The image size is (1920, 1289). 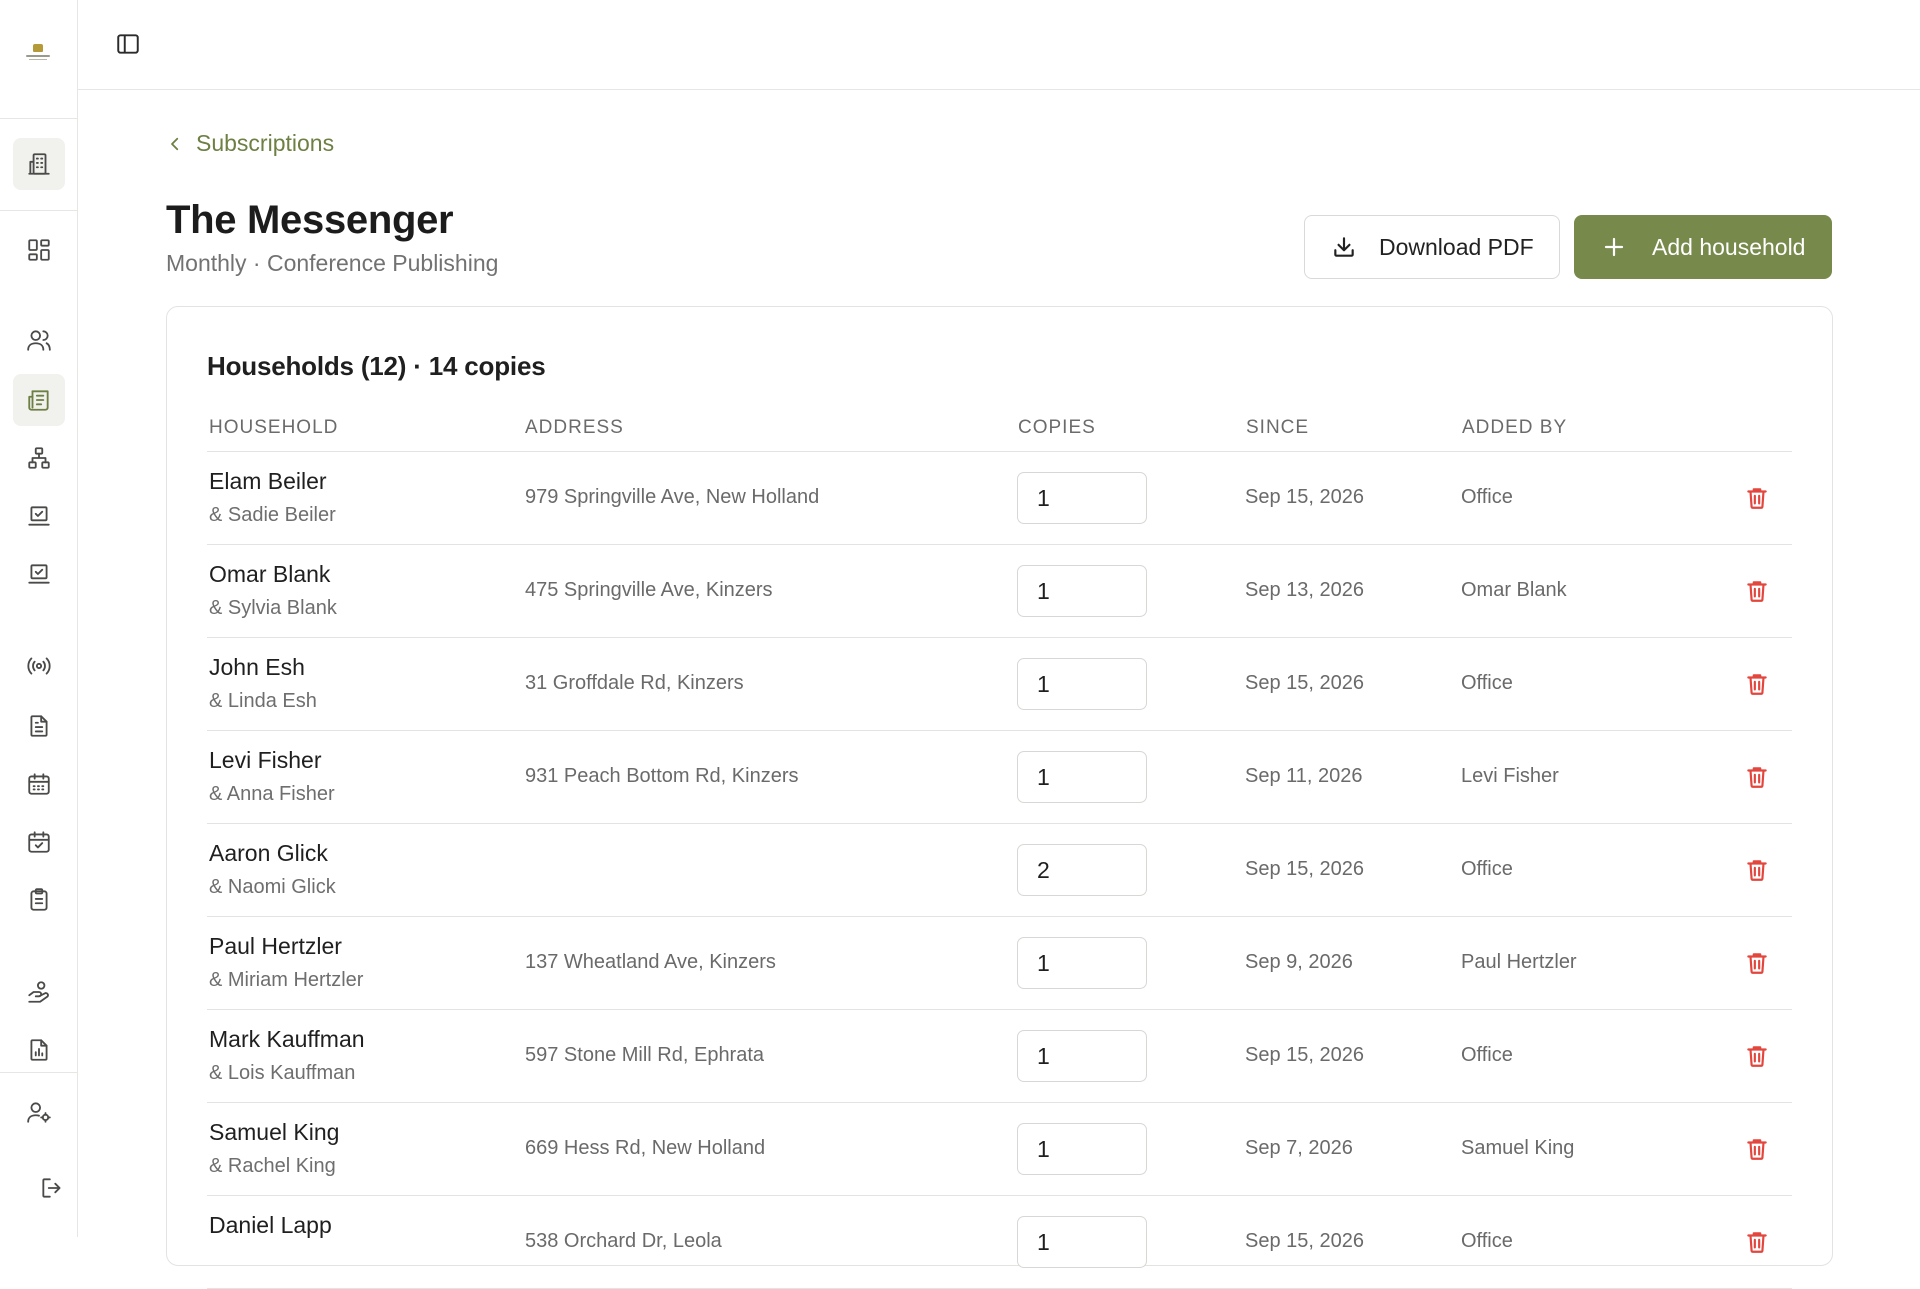 I want to click on sidebar-item-account-settings, so click(x=39, y=1112).